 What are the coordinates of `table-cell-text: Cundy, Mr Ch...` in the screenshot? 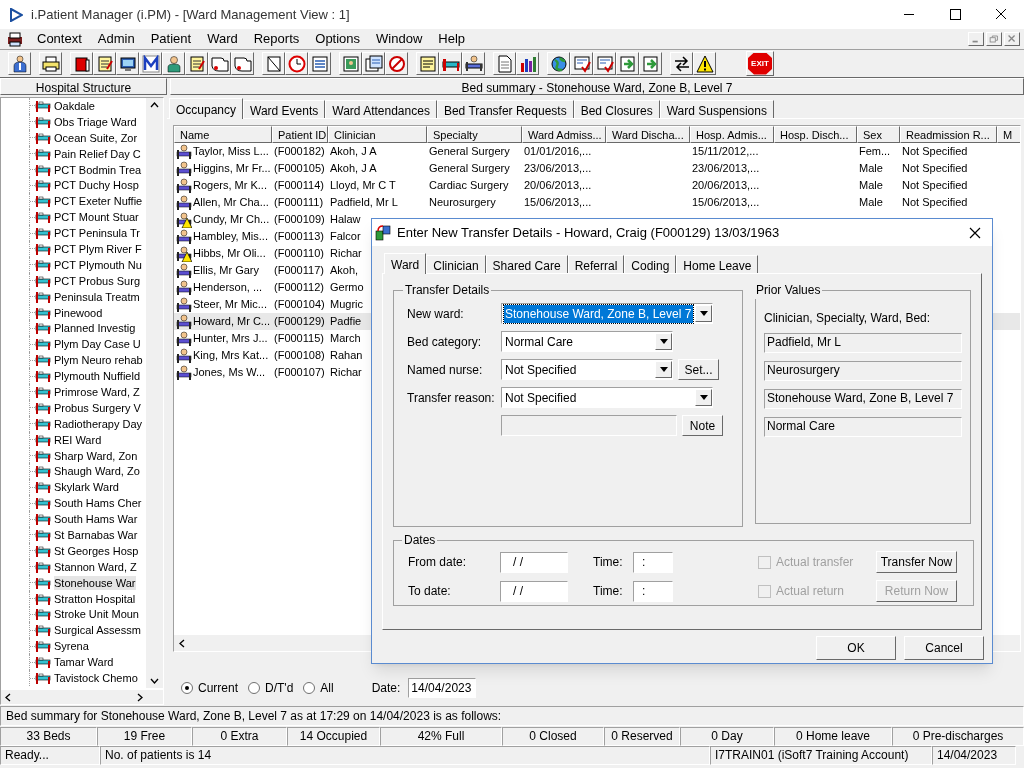 It's located at (231, 220).